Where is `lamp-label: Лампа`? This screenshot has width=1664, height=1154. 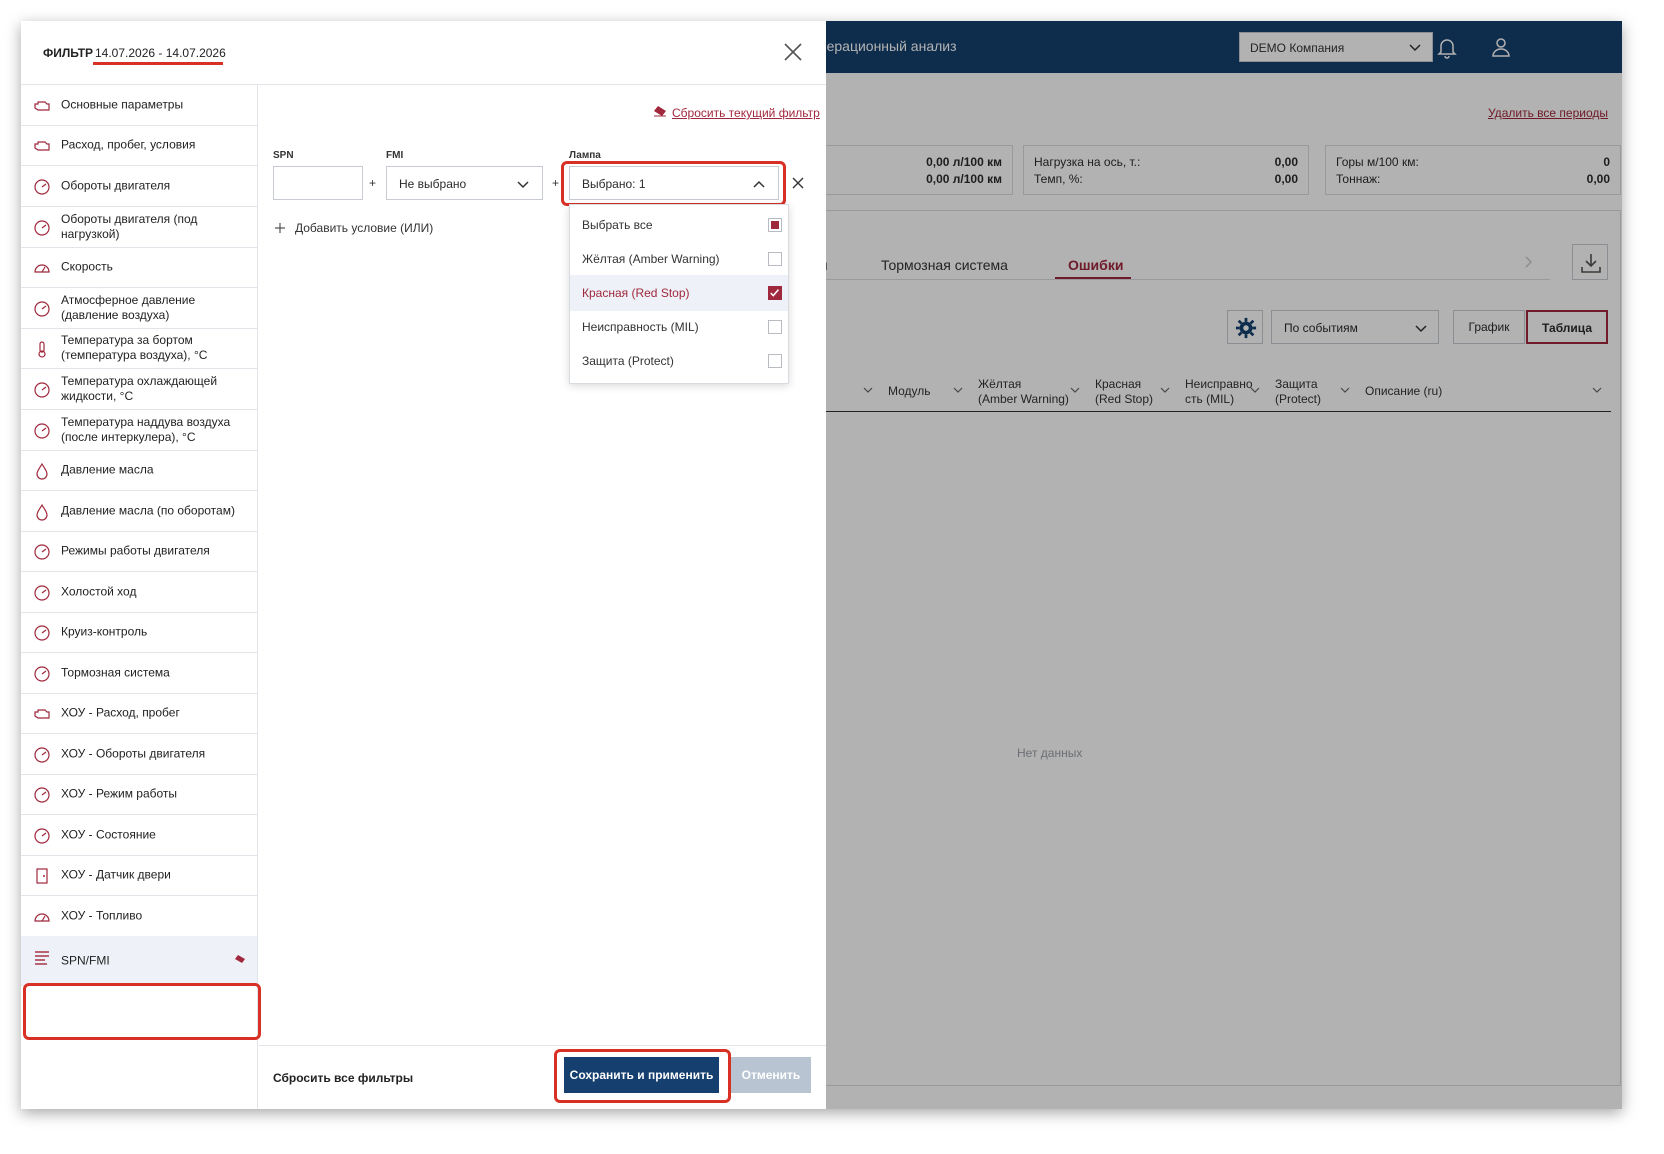 lamp-label: Лампа is located at coordinates (585, 155).